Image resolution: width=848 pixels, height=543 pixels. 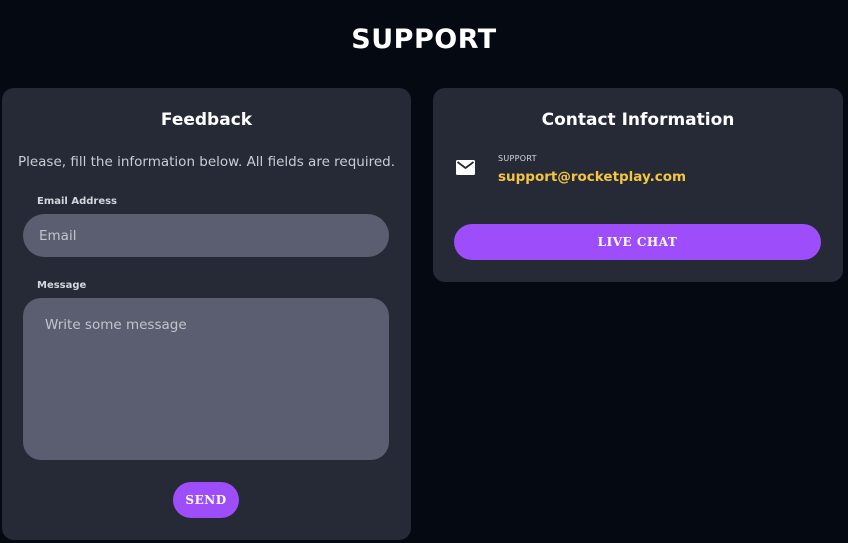 I want to click on email-input, so click(x=206, y=235).